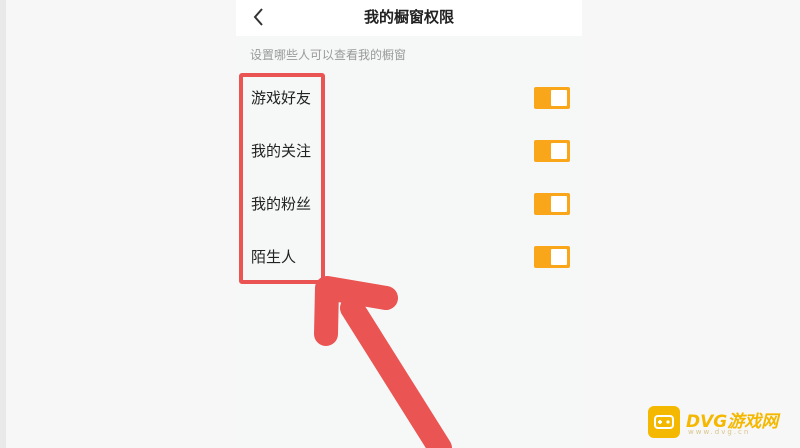  What do you see at coordinates (3, 224) in the screenshot?
I see `left-edge` at bounding box center [3, 224].